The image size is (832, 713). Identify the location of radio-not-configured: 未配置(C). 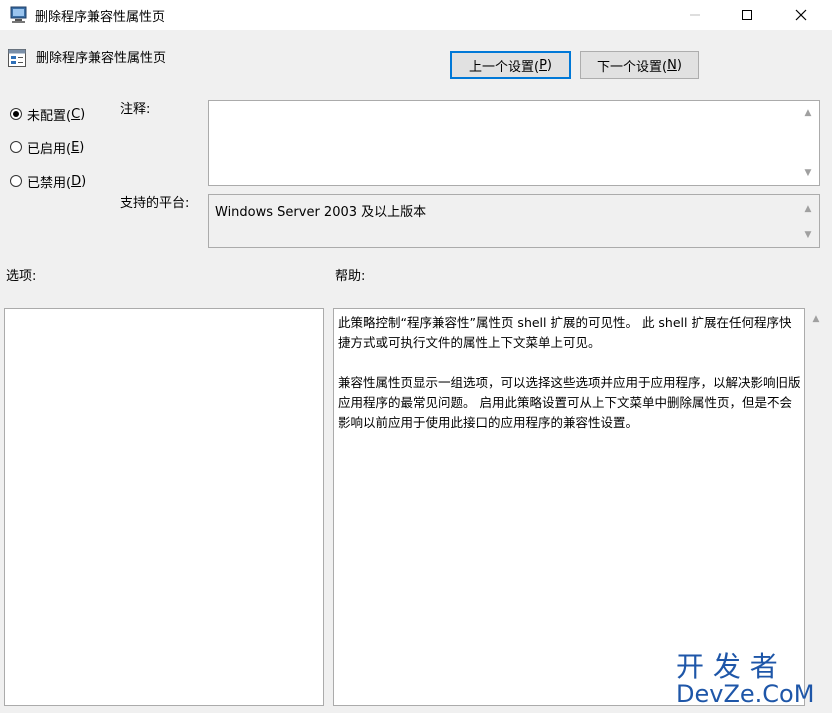
(47, 114).